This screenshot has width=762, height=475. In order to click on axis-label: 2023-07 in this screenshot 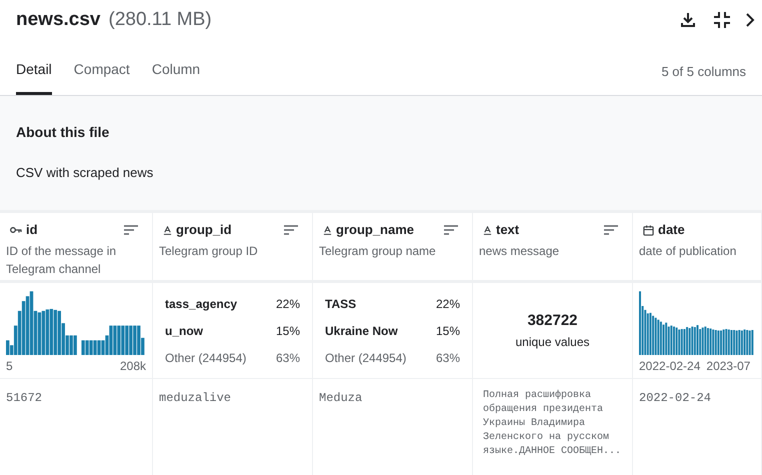, I will do `click(728, 366)`.